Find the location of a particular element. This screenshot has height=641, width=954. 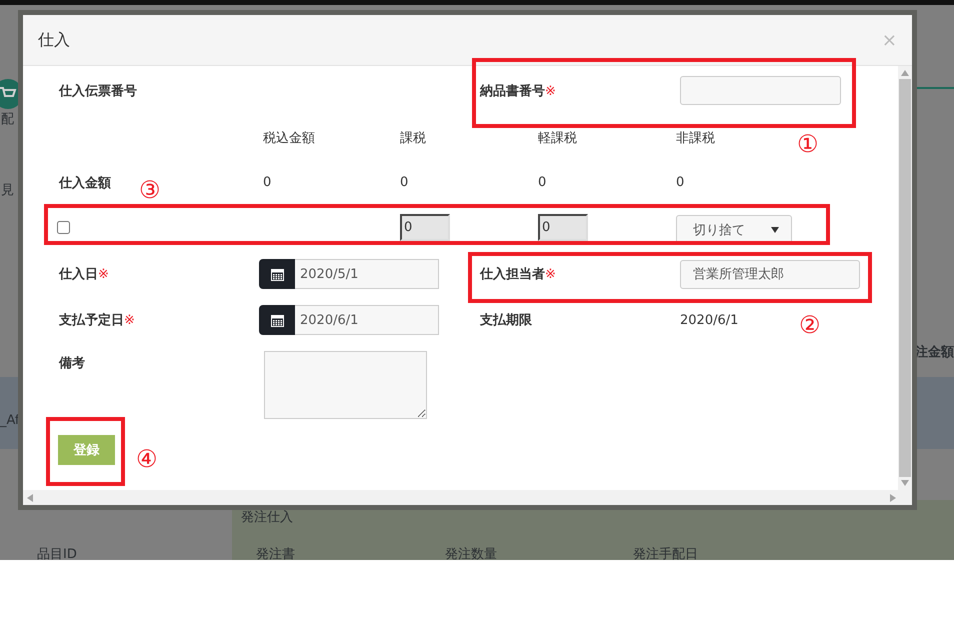

callout-number: ② is located at coordinates (810, 325).